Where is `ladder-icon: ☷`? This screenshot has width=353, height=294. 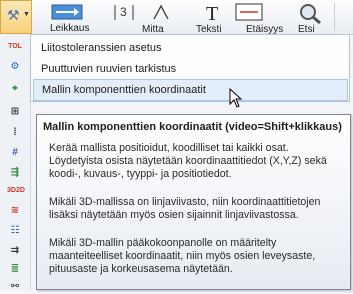 ladder-icon: ☷ is located at coordinates (15, 231).